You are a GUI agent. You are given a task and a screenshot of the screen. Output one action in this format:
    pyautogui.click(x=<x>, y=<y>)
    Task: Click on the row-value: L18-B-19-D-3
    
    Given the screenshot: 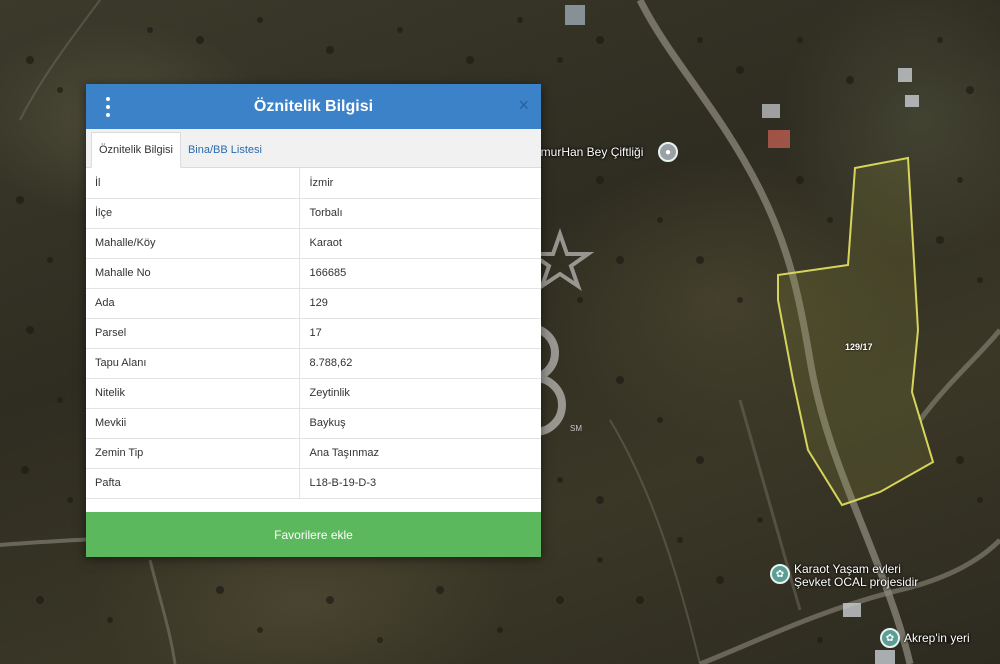 What is the action you would take?
    pyautogui.click(x=420, y=483)
    